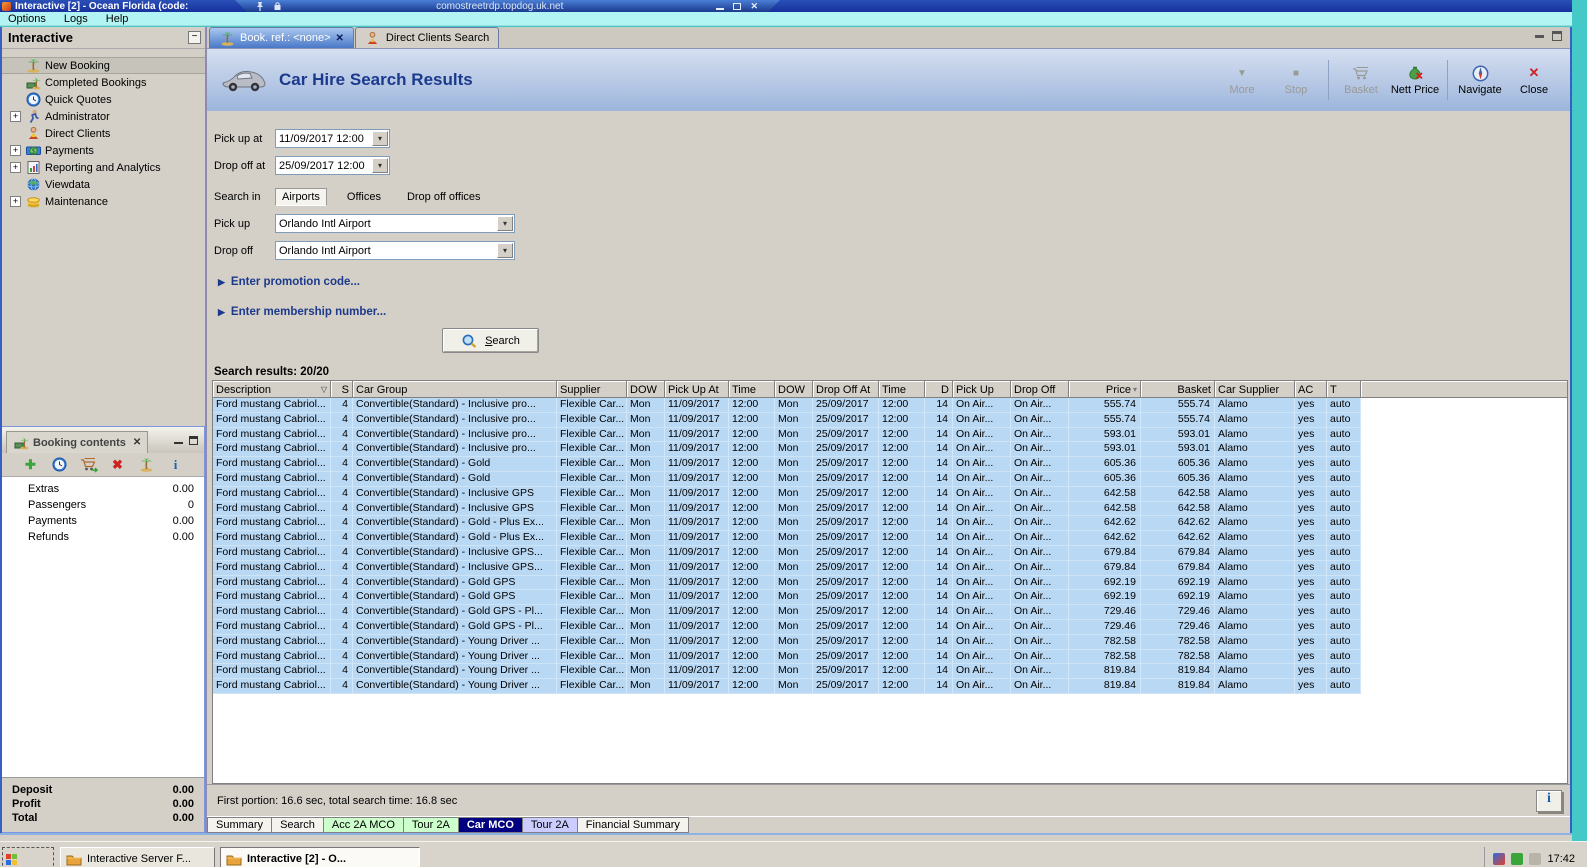  Describe the element at coordinates (1534, 80) in the screenshot. I see `close-button: ✕ Close` at that location.